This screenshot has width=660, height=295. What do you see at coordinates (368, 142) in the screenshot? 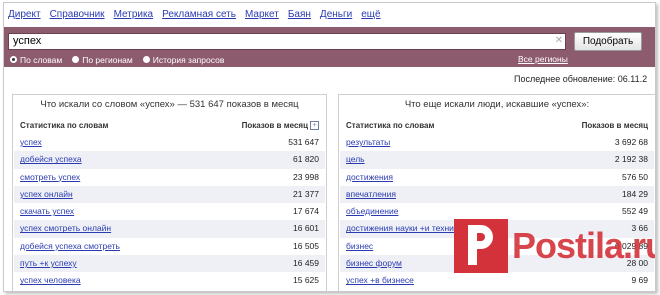
I see `query-link: результаты` at bounding box center [368, 142].